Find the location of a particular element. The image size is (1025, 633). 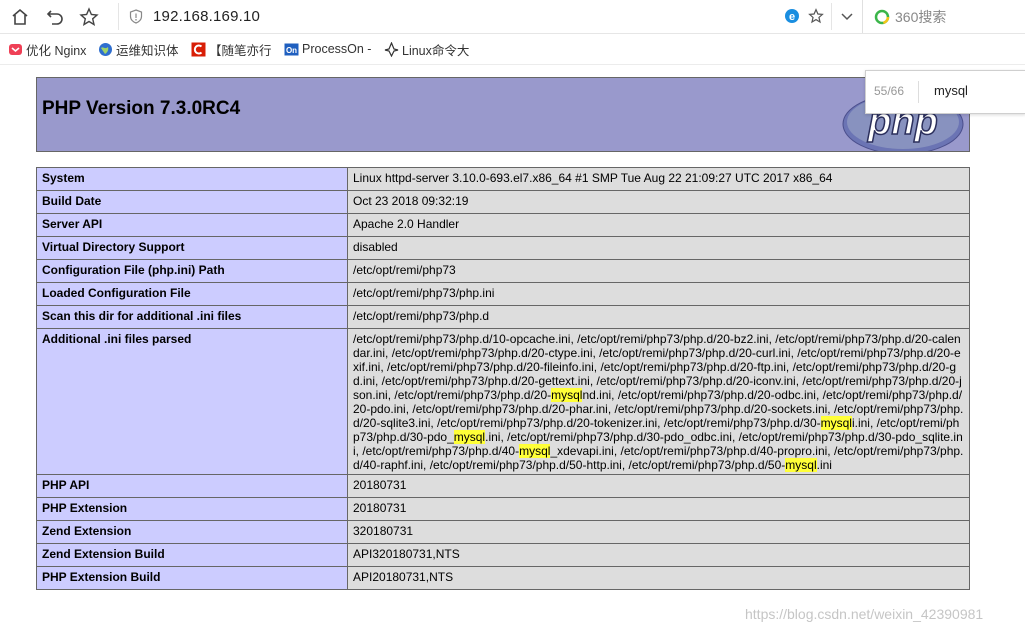

search-placeholder: 360搜索 is located at coordinates (921, 17).